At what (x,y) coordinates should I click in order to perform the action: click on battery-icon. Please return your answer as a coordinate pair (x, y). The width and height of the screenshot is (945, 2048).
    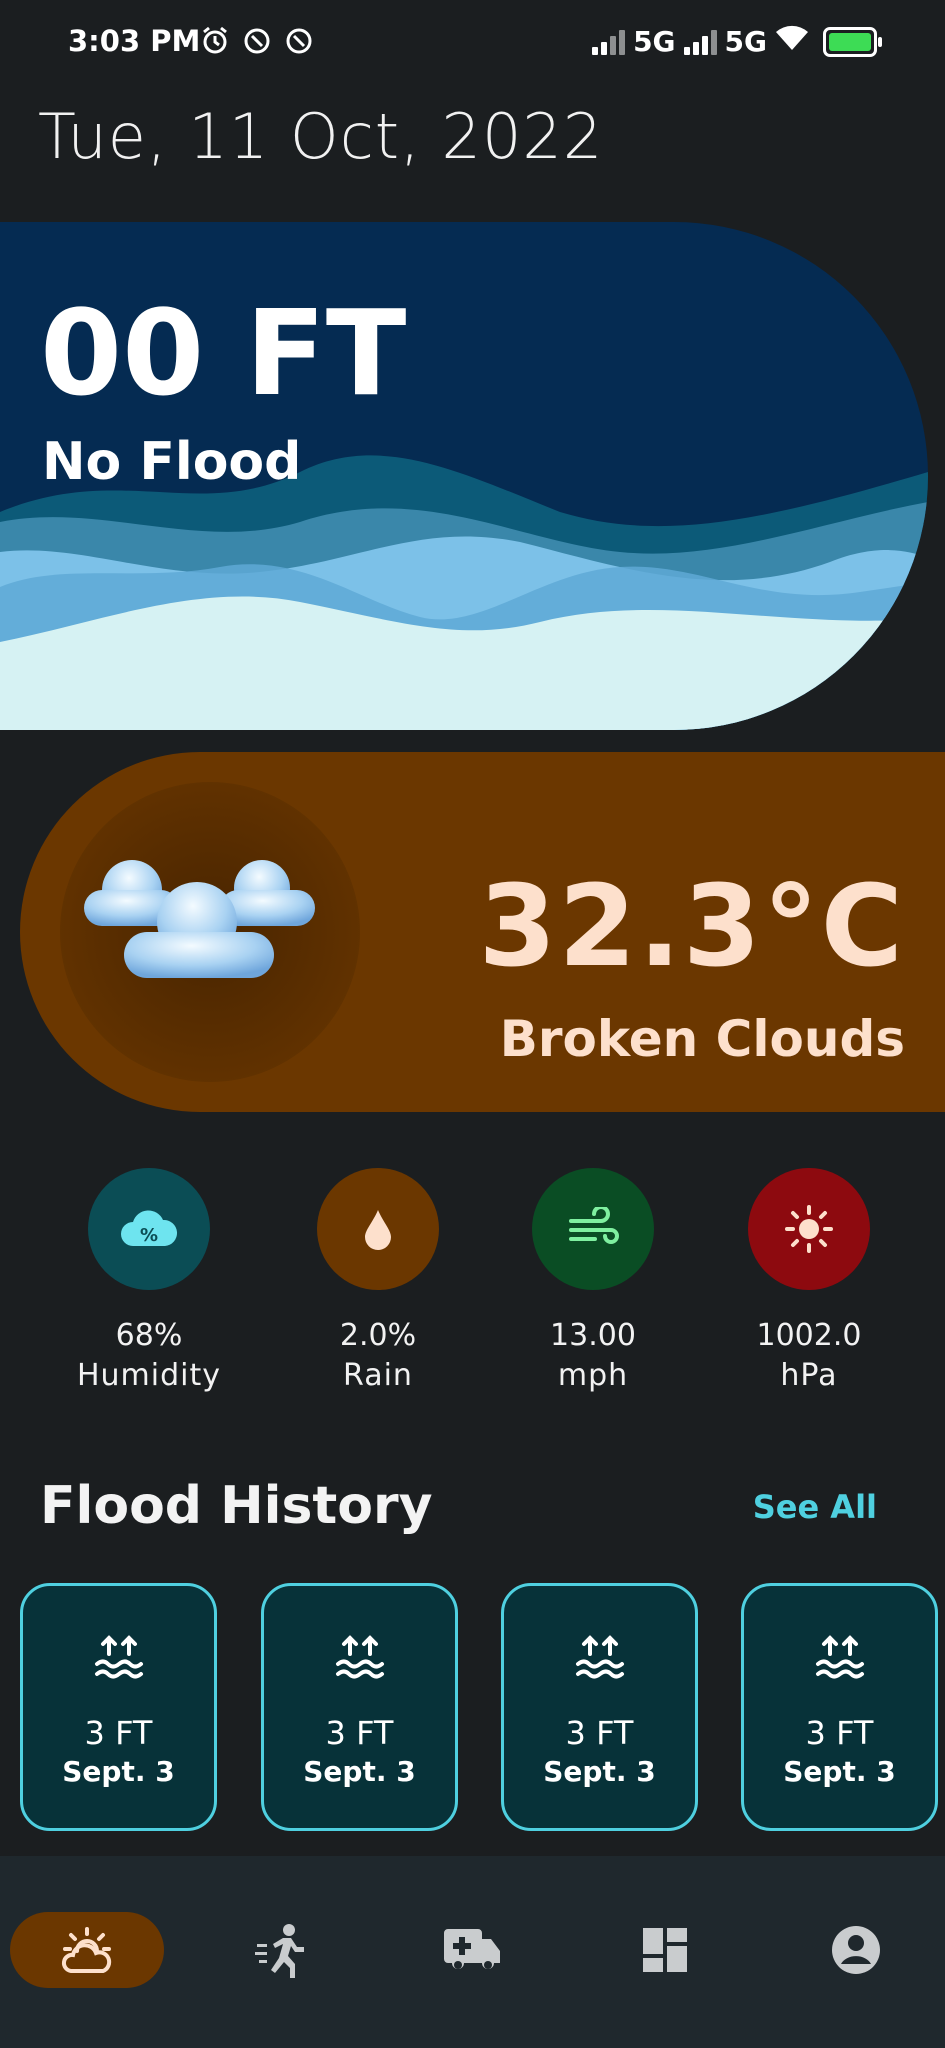
    Looking at the image, I should click on (852, 41).